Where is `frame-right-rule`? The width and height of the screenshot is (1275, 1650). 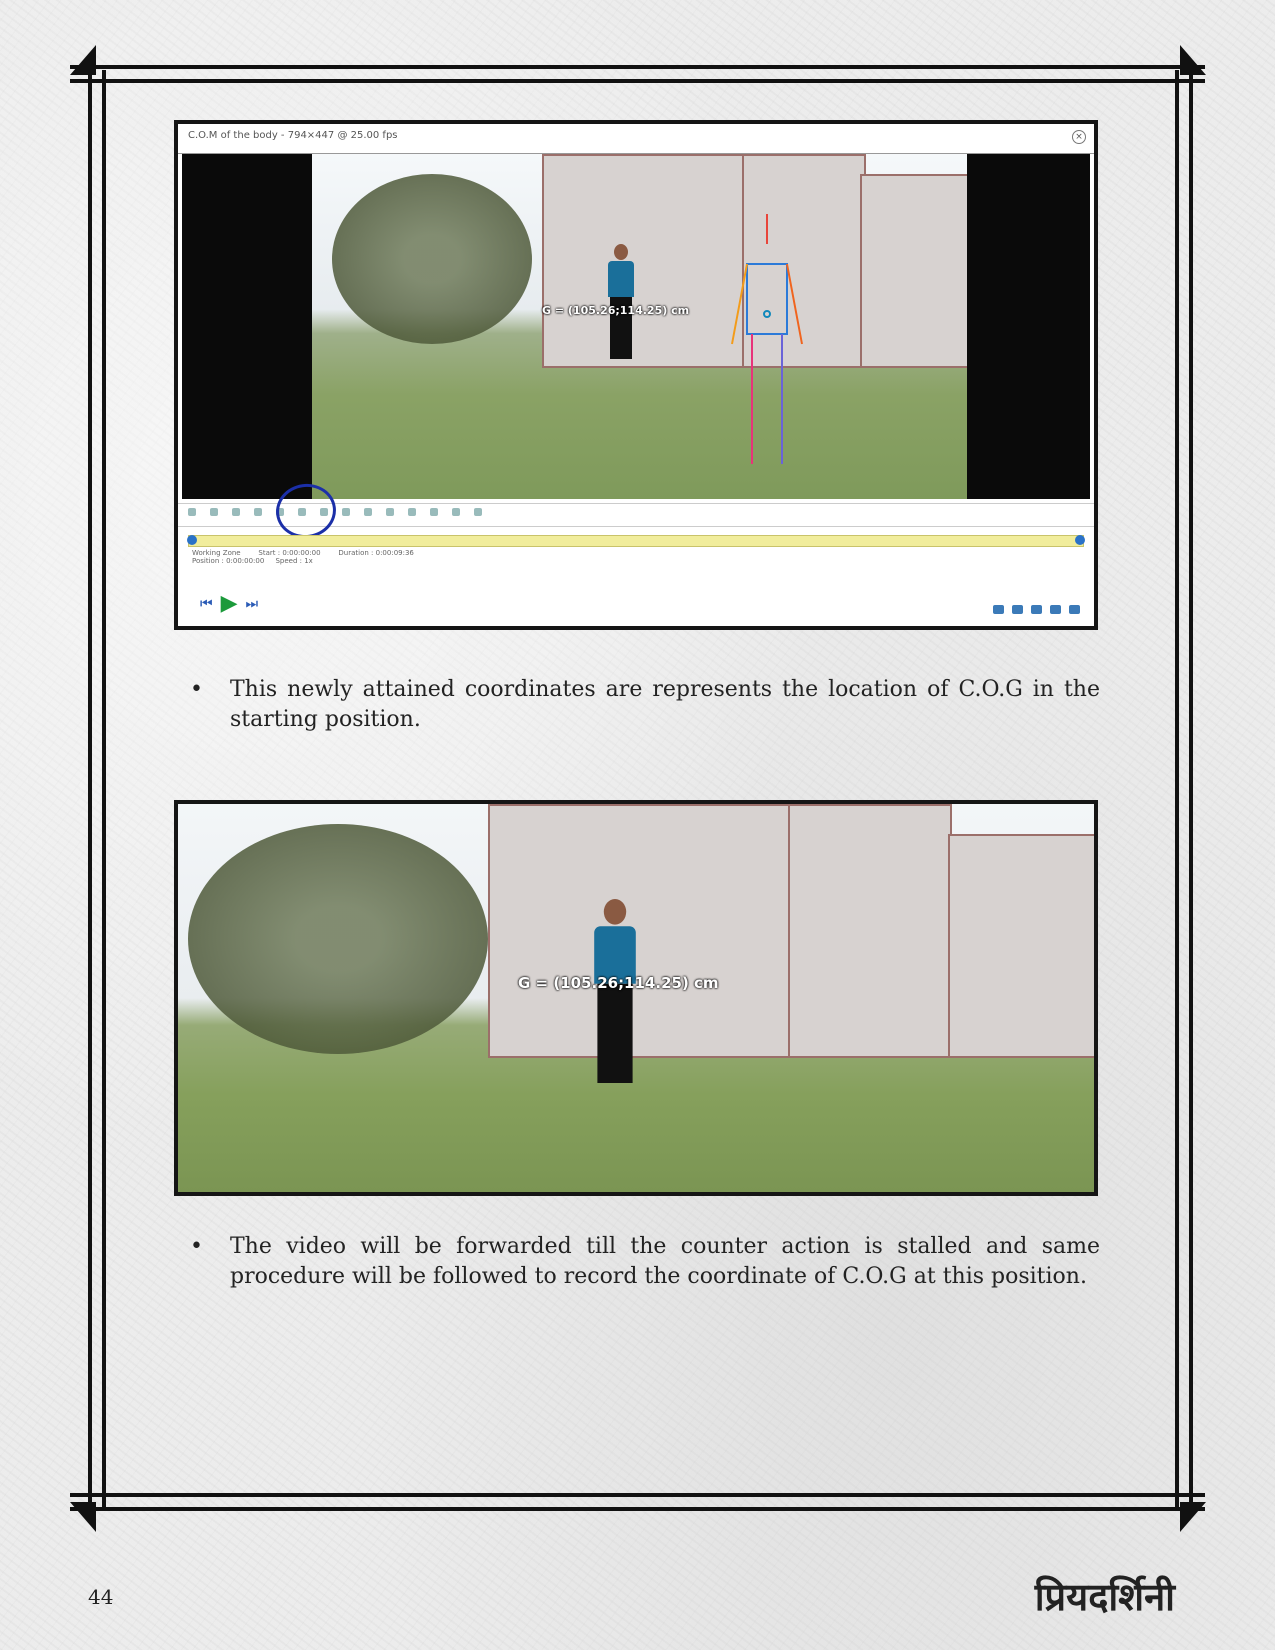 frame-right-rule is located at coordinates (1184, 790).